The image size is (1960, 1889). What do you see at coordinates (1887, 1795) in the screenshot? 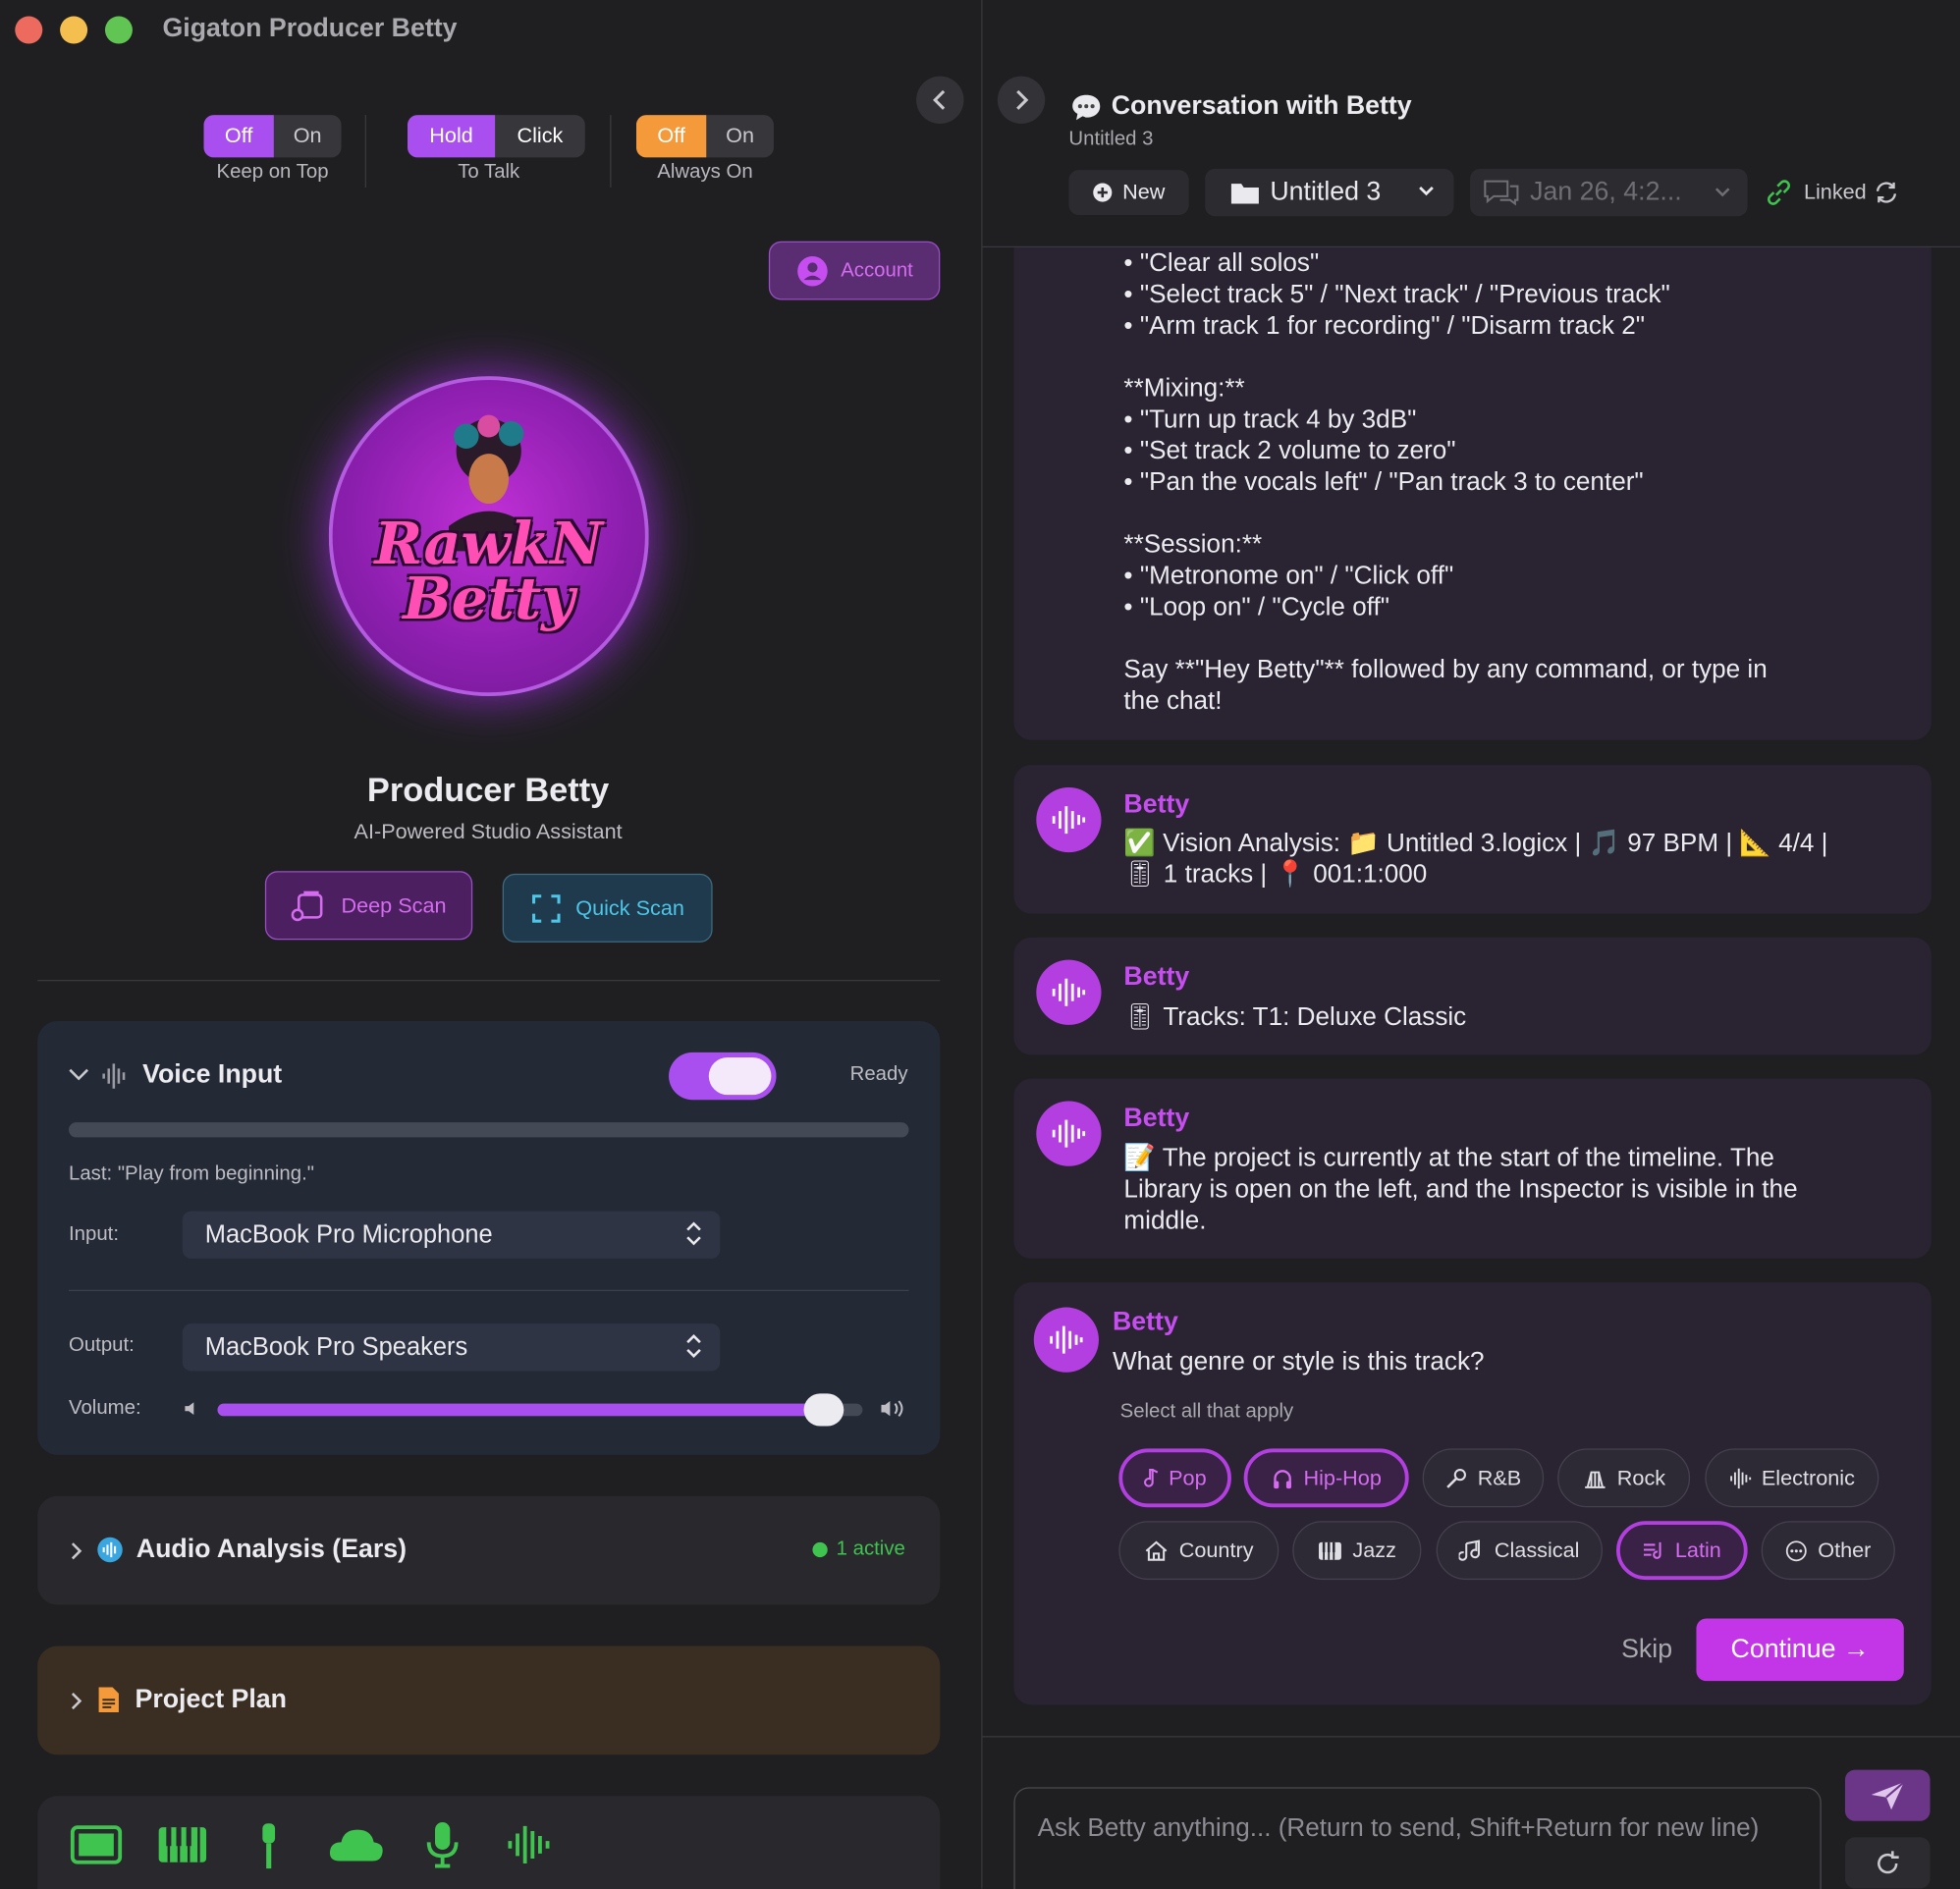
I see `send-button` at bounding box center [1887, 1795].